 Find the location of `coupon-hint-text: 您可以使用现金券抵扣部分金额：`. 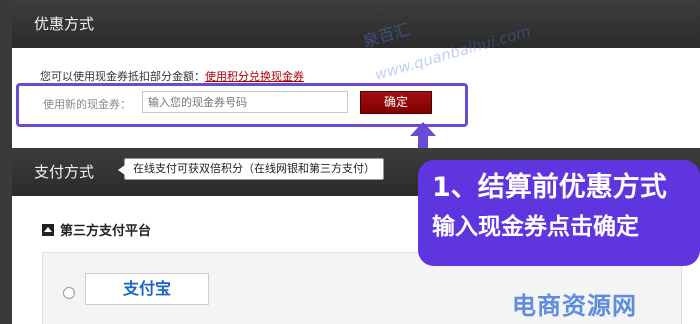

coupon-hint-text: 您可以使用现金券抵扣部分金额： is located at coordinates (122, 76).